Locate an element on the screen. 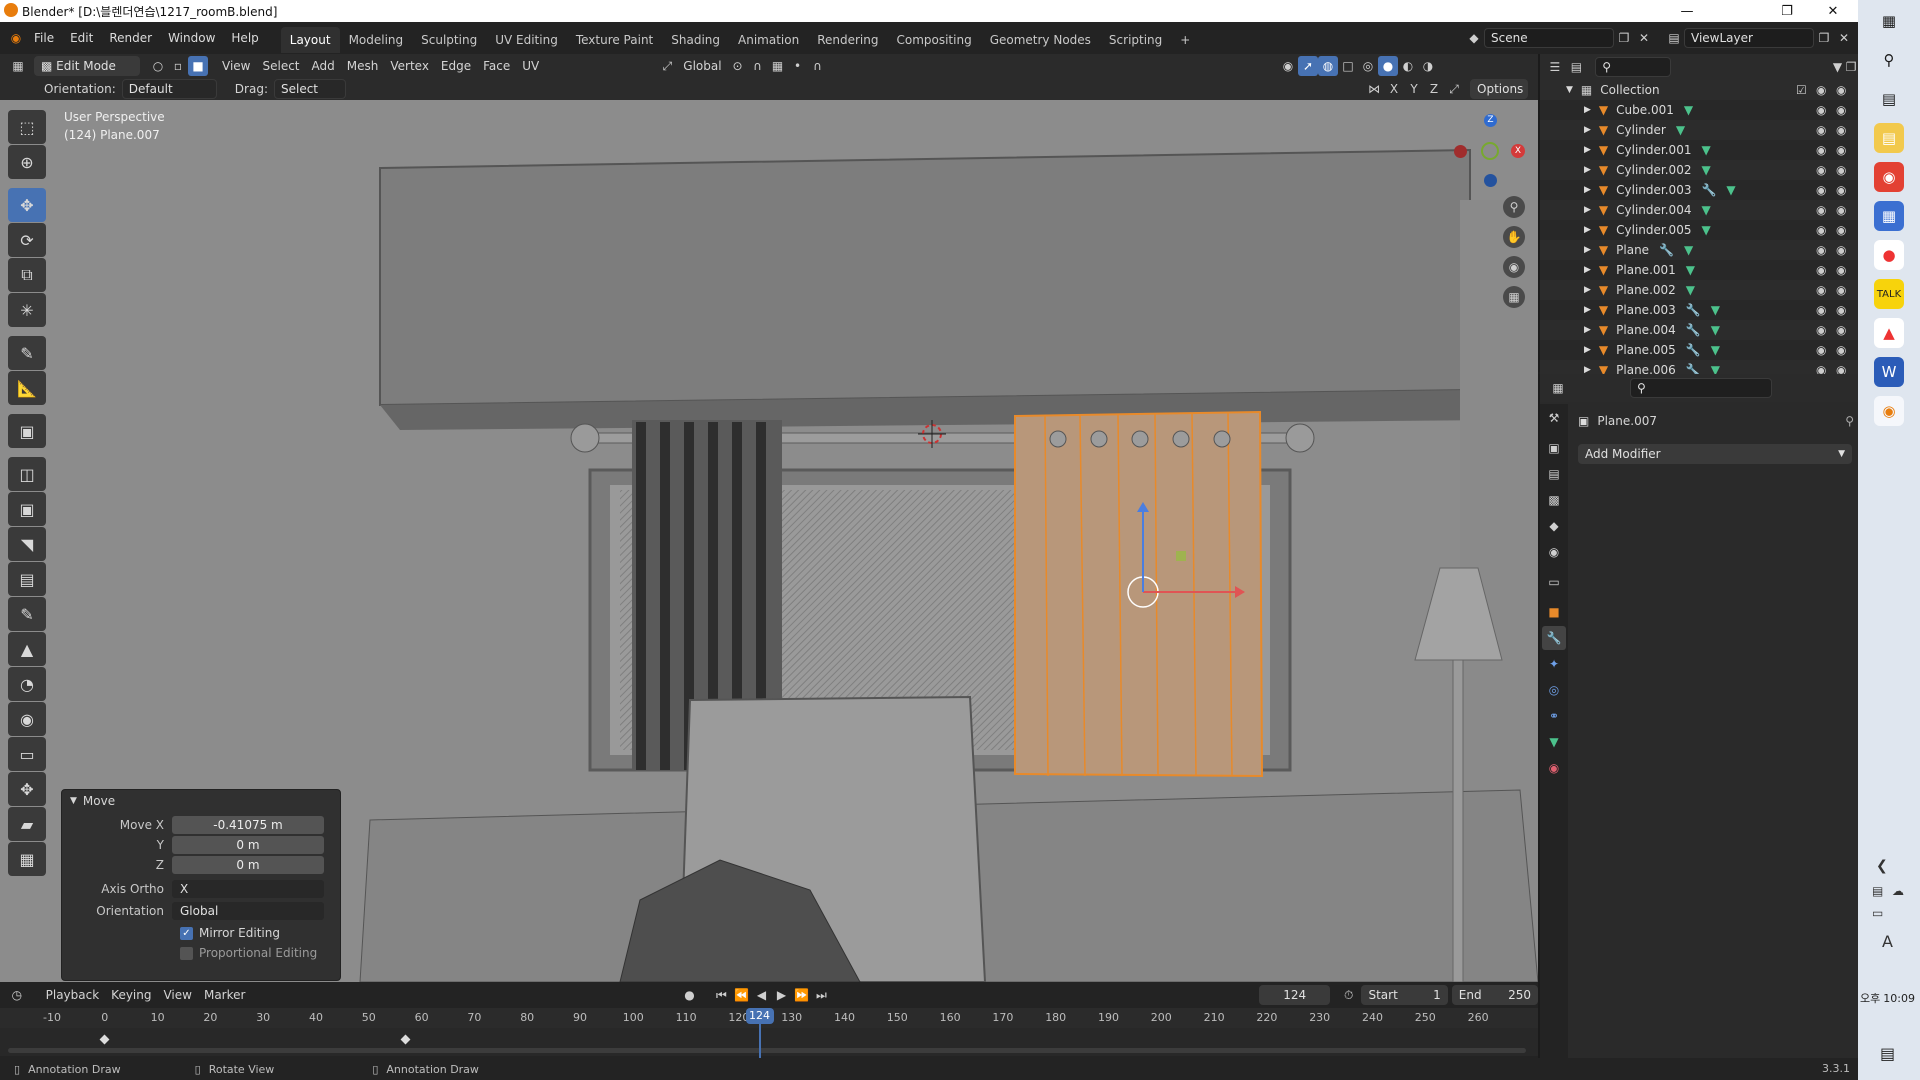 The width and height of the screenshot is (1920, 1080). filter-icon: ▼ is located at coordinates (1838, 67).